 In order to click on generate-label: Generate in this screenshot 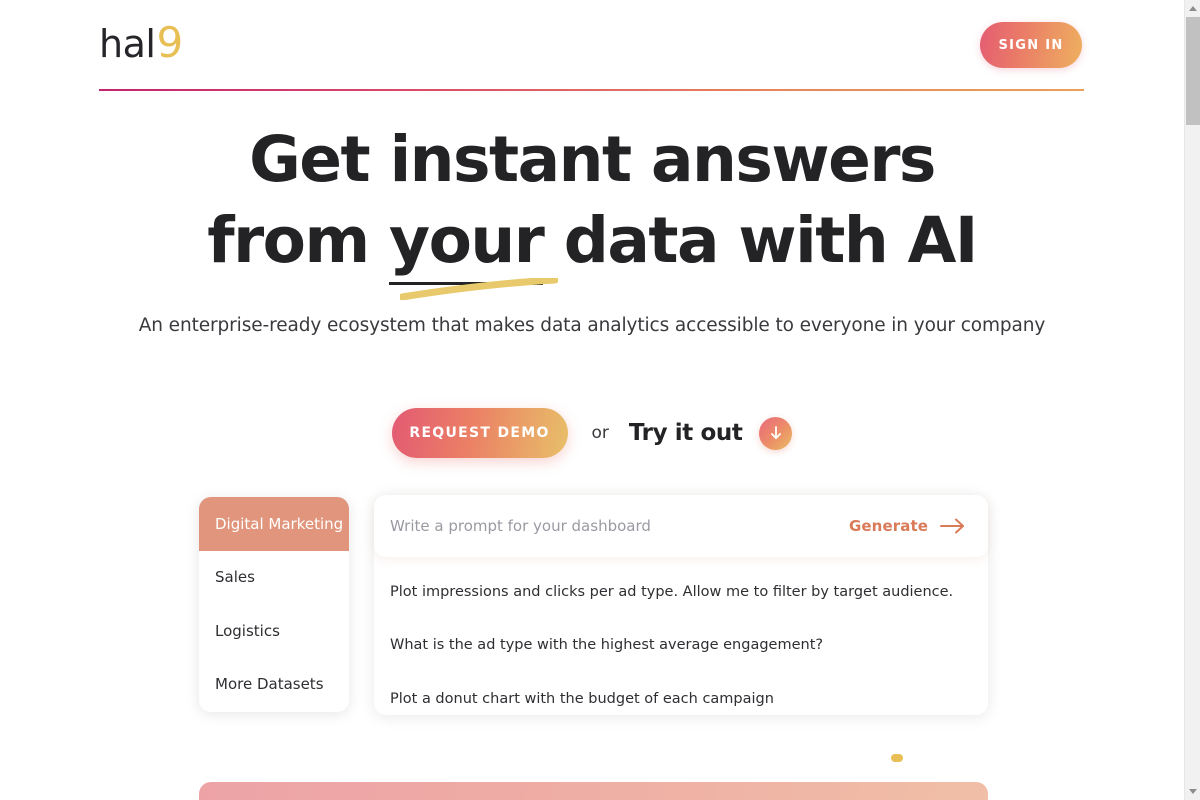, I will do `click(888, 526)`.